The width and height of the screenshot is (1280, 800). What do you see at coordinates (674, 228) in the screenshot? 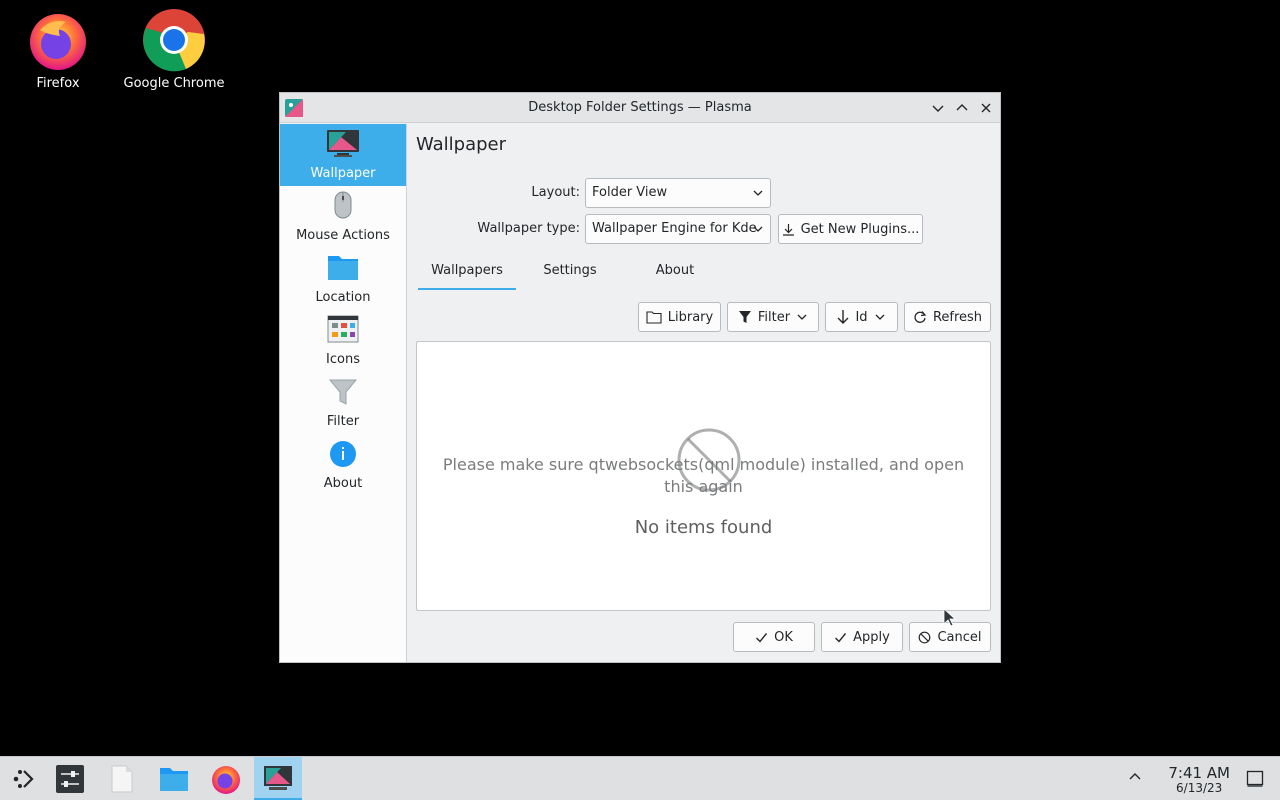
I see `wallpaper-type-select-value: Wallpaper Engine for Kde` at bounding box center [674, 228].